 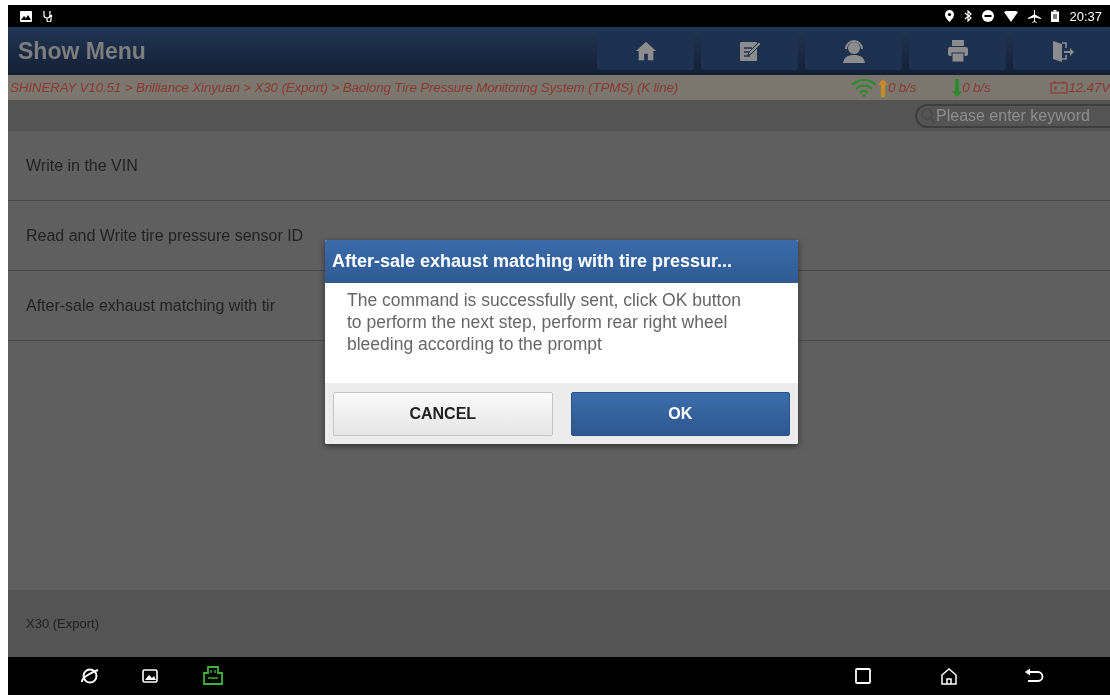 I want to click on menu-item: Write in the VIN, so click(x=82, y=165).